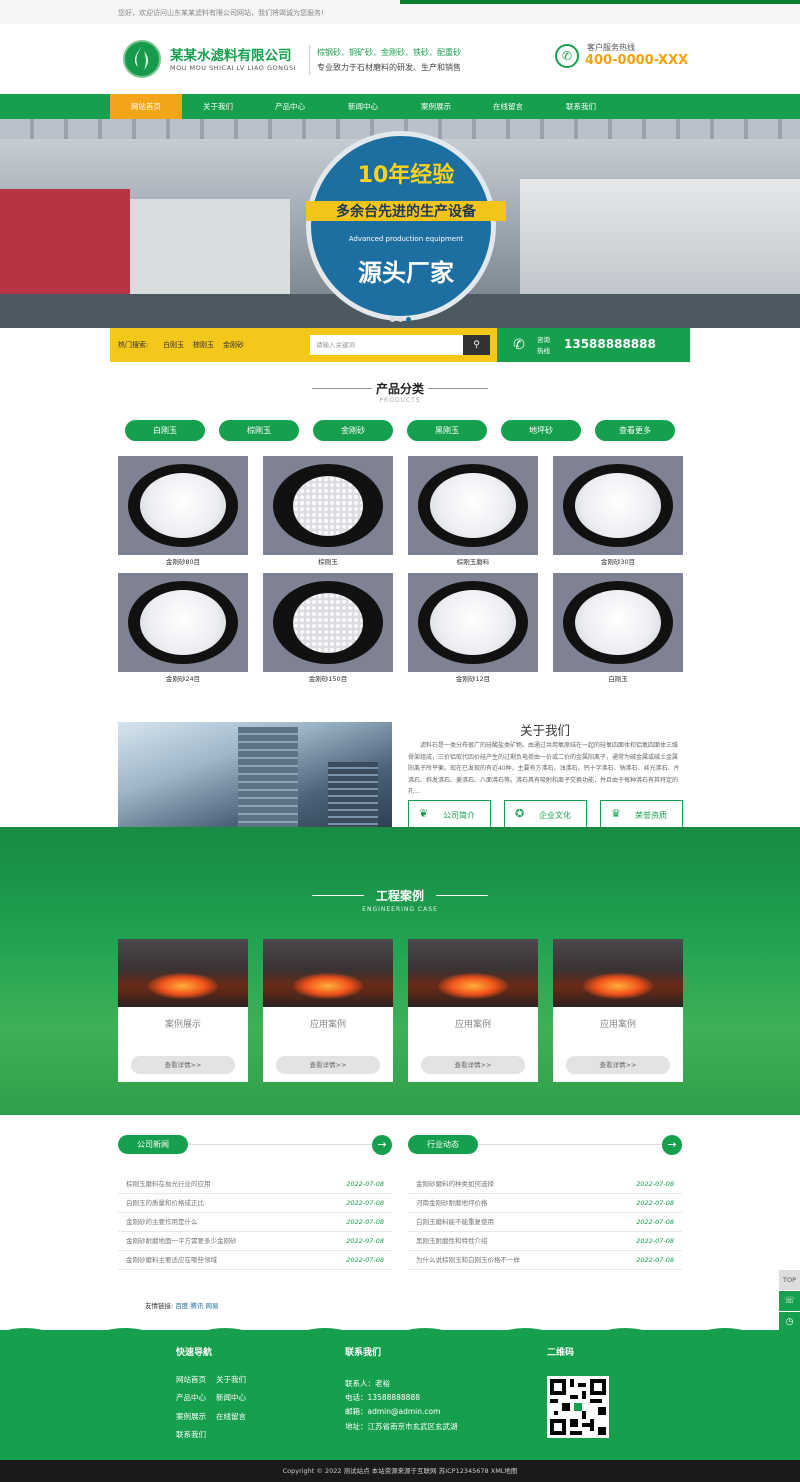 Image resolution: width=800 pixels, height=1482 pixels. I want to click on logo-icon, so click(142, 59).